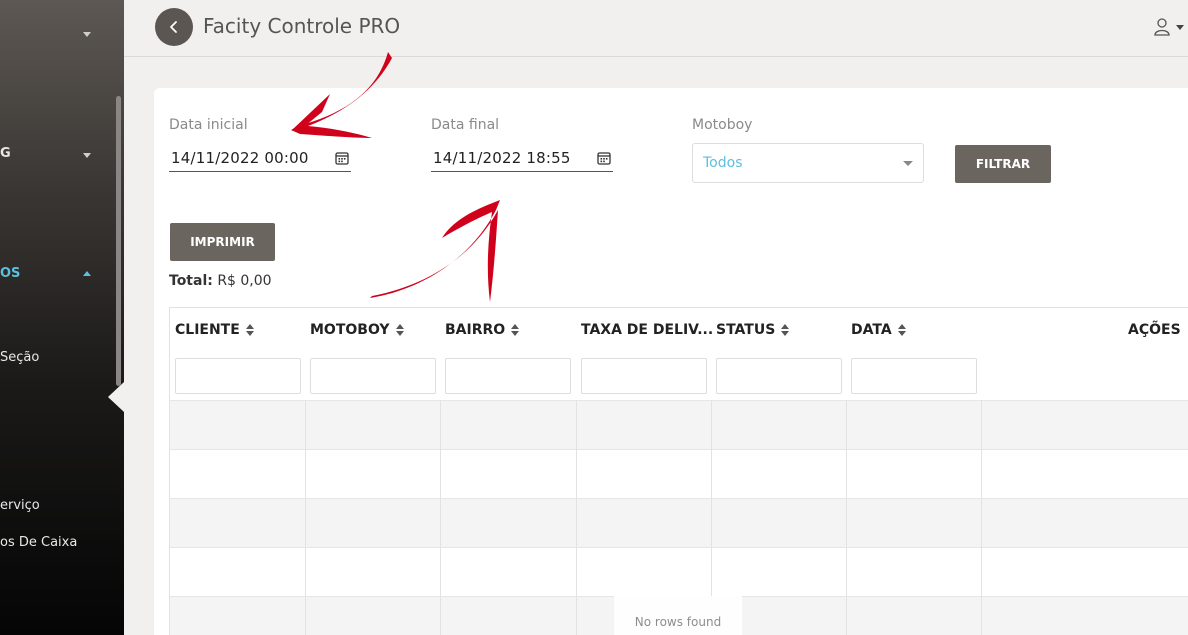  What do you see at coordinates (302, 26) in the screenshot?
I see `page-title: Facity Controle PRO` at bounding box center [302, 26].